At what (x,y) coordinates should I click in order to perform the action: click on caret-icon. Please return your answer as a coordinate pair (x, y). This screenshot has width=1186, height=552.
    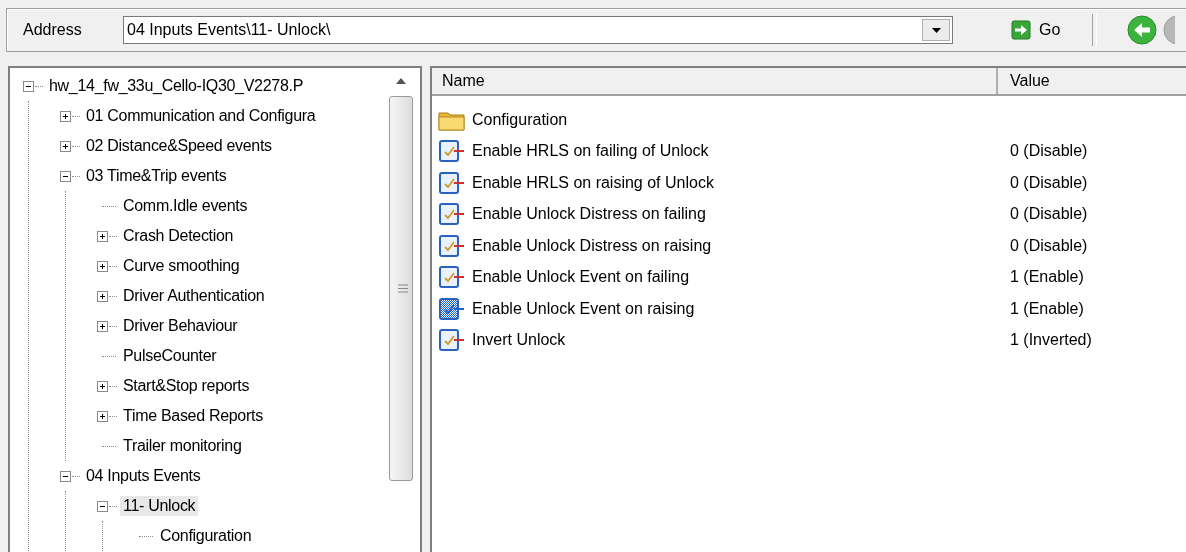
    Looking at the image, I should click on (936, 30).